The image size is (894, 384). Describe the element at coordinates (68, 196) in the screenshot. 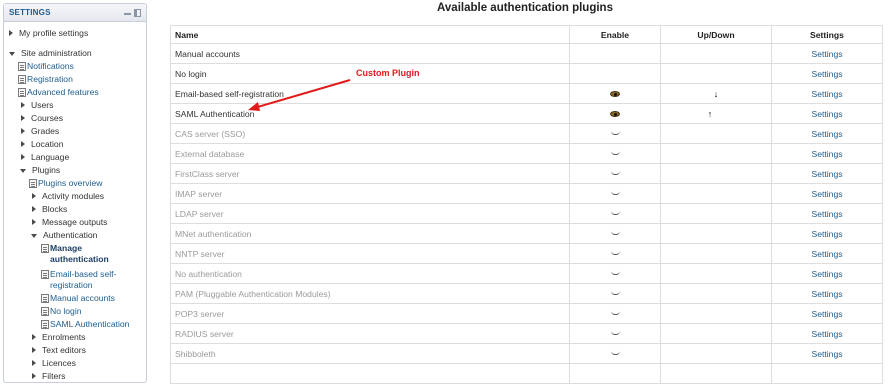

I see `nav-activity-modules: Activity modules` at that location.